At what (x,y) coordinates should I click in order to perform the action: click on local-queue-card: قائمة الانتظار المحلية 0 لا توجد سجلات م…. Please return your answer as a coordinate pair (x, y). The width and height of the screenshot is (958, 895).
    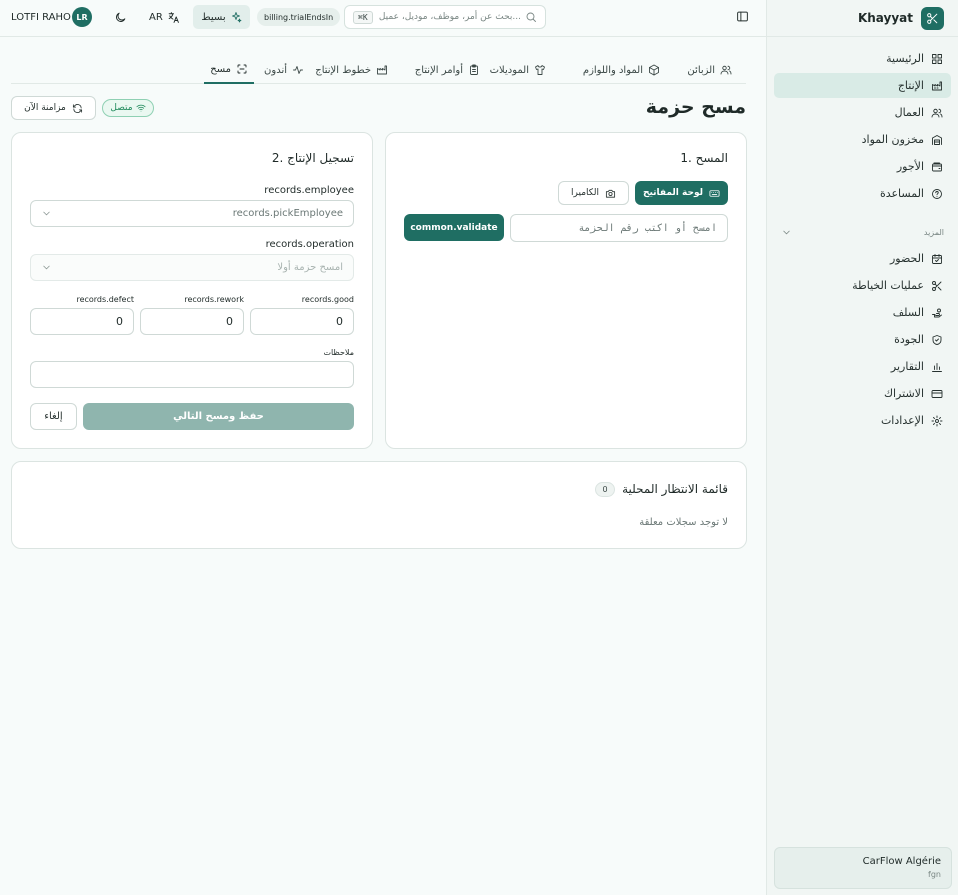
    Looking at the image, I should click on (379, 505).